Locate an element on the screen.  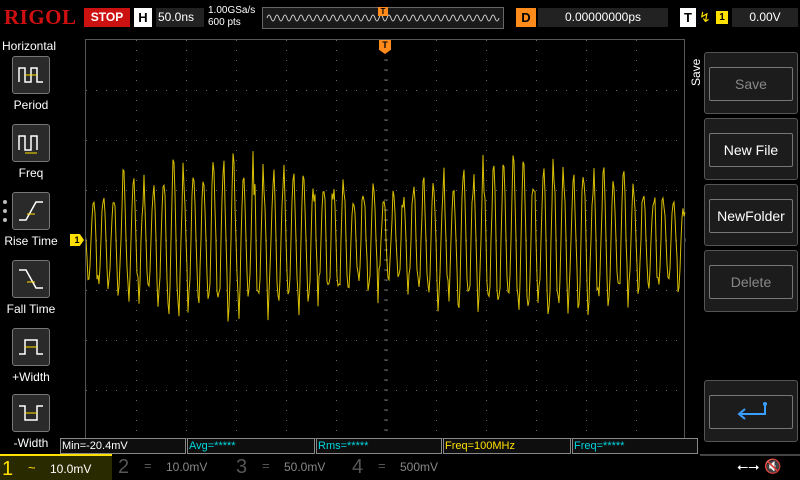
delete-button-label: Delete is located at coordinates (751, 282).